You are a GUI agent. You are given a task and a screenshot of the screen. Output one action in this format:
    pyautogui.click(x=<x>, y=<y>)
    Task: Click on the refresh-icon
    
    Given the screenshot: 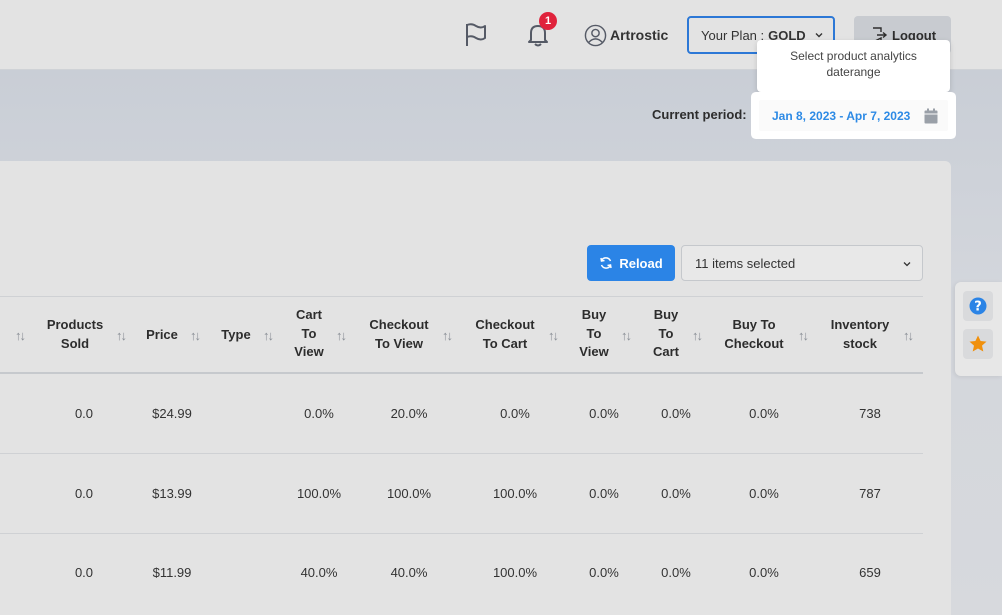 What is the action you would take?
    pyautogui.click(x=606, y=263)
    